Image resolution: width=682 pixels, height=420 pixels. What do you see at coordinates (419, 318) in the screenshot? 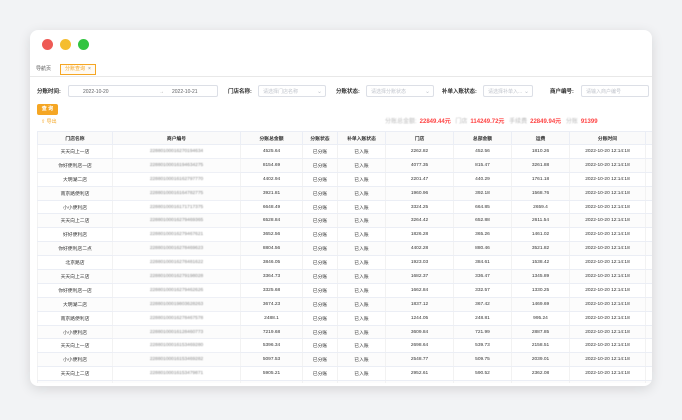
I see `table-cell: 1244.05` at bounding box center [419, 318].